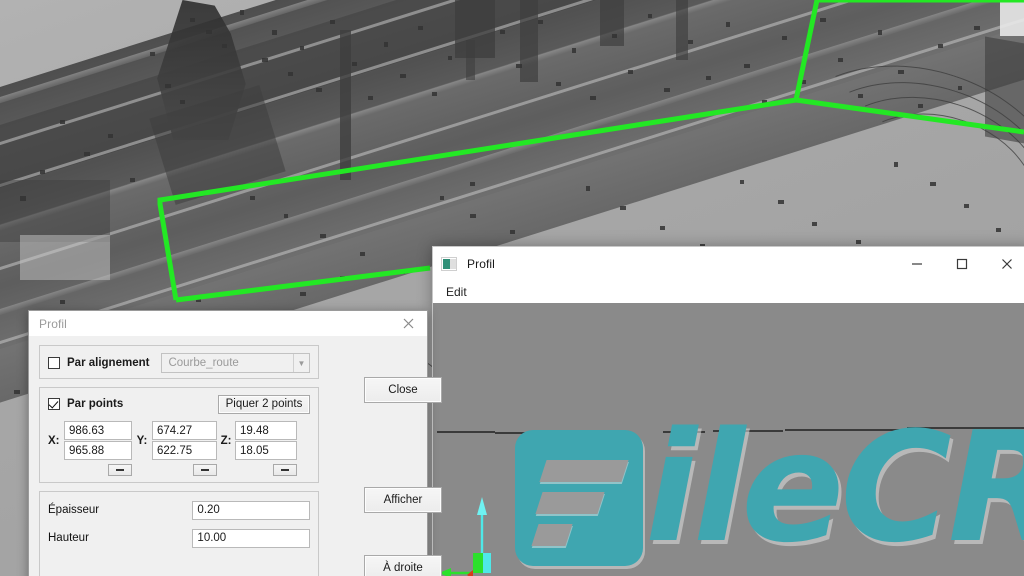 This screenshot has height=576, width=1024. Describe the element at coordinates (916, 264) in the screenshot. I see `minimize-icon` at that location.